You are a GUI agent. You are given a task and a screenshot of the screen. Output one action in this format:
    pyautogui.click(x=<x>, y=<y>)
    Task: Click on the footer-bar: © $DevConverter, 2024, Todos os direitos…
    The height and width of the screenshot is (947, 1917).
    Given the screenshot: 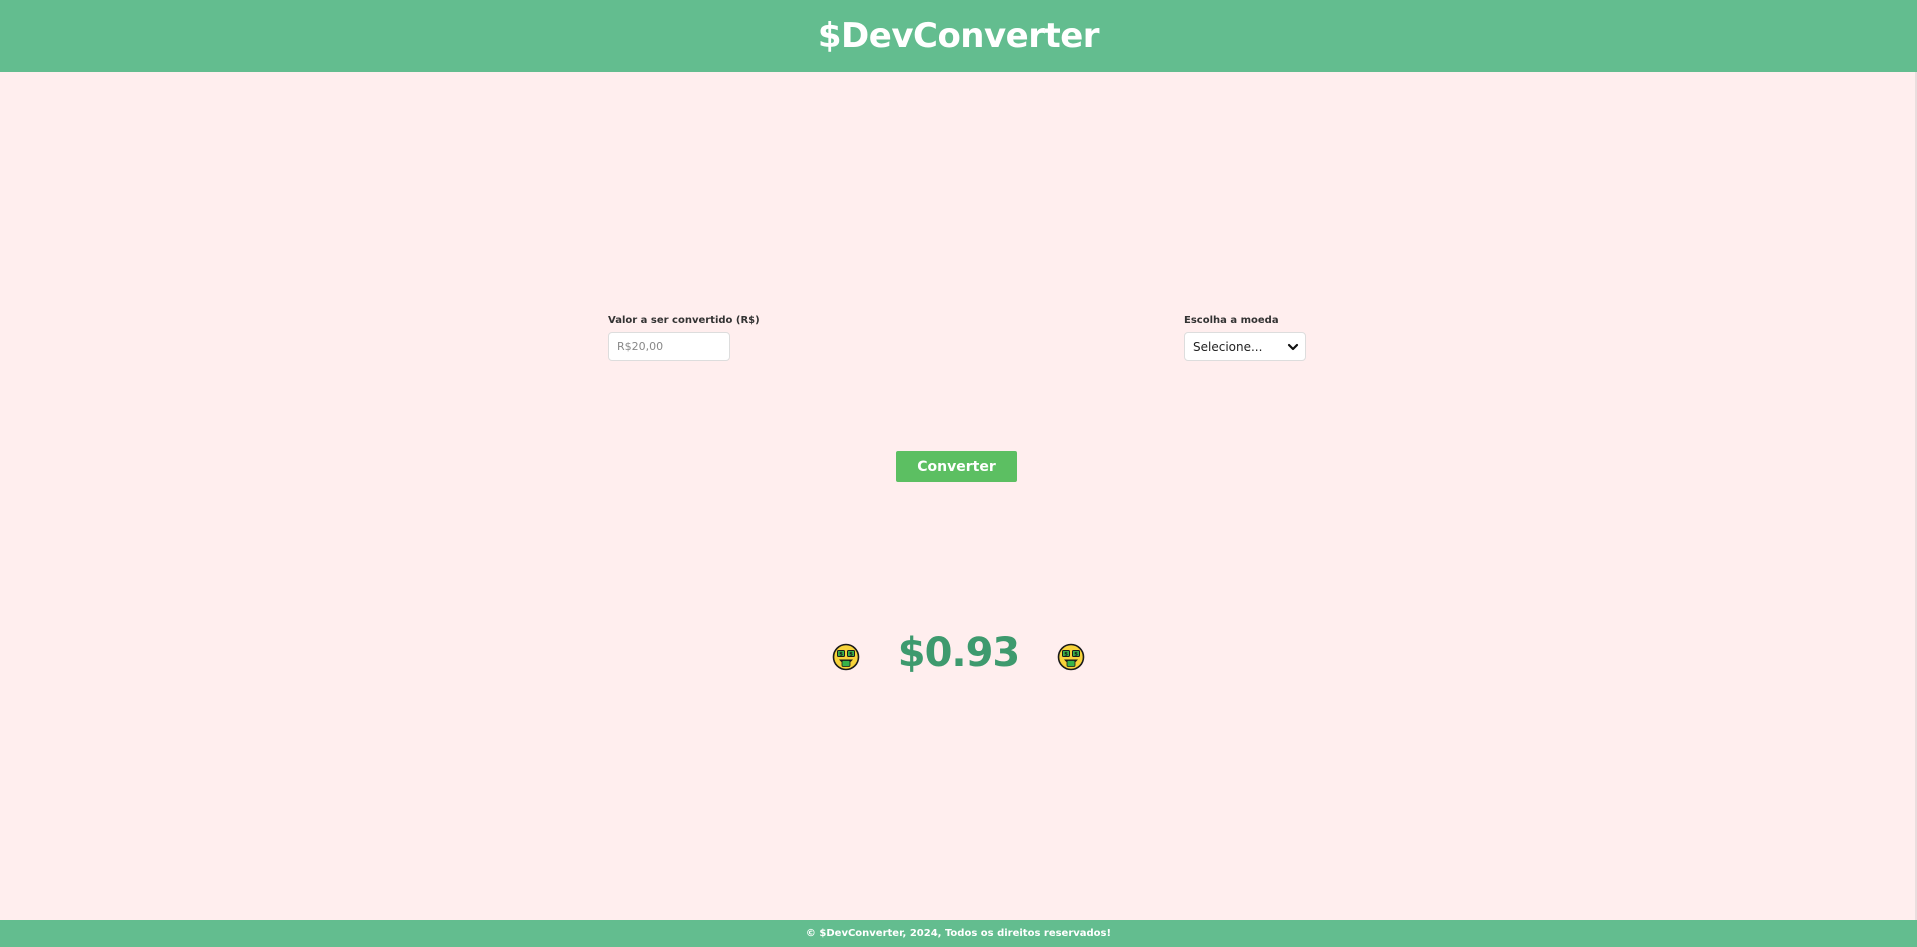 What is the action you would take?
    pyautogui.click(x=958, y=933)
    